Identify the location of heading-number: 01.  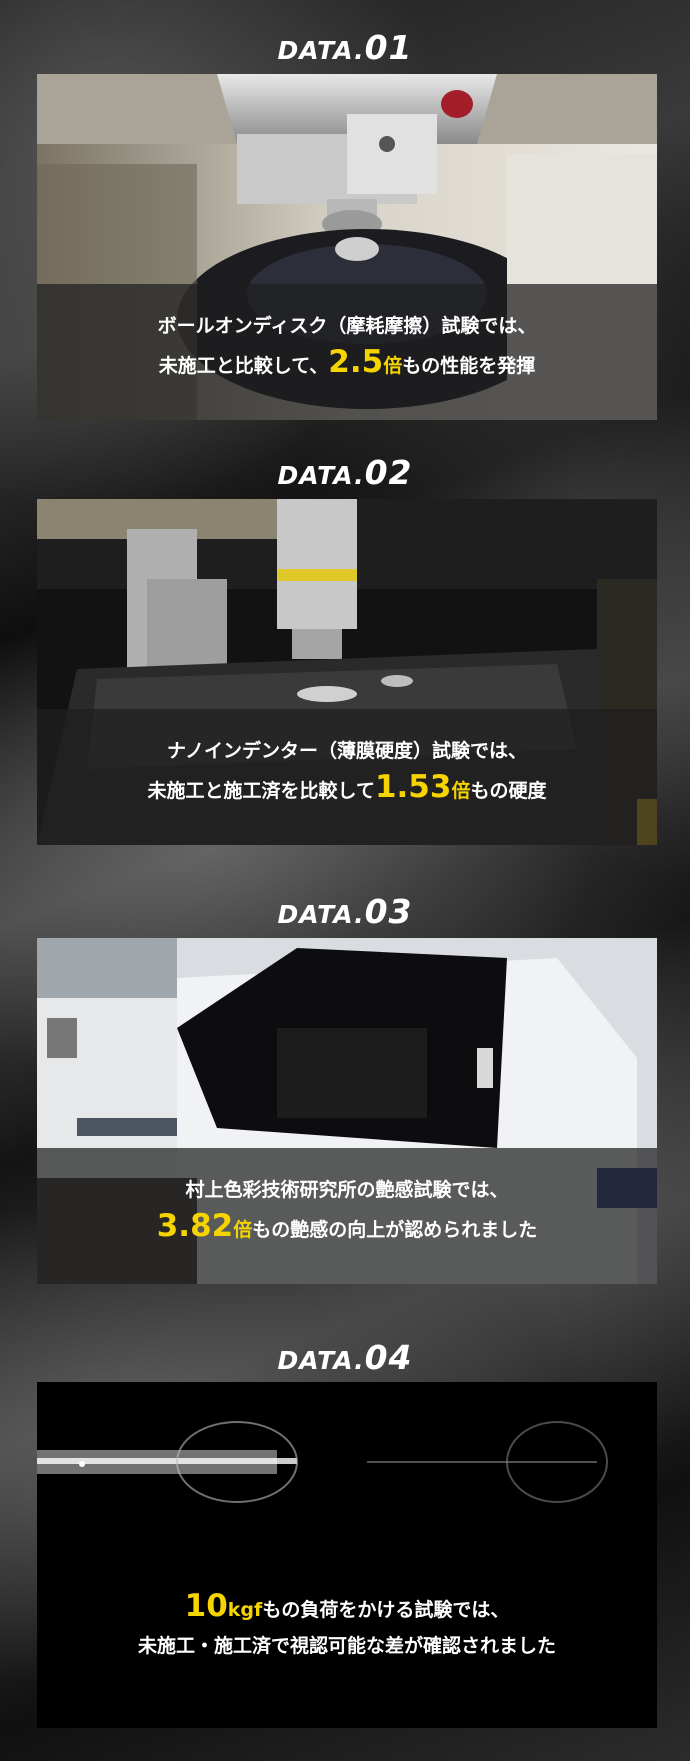
(388, 47).